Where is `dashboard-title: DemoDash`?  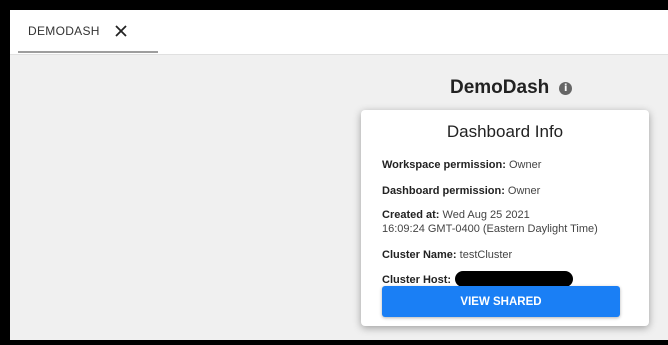
dashboard-title: DemoDash is located at coordinates (500, 87).